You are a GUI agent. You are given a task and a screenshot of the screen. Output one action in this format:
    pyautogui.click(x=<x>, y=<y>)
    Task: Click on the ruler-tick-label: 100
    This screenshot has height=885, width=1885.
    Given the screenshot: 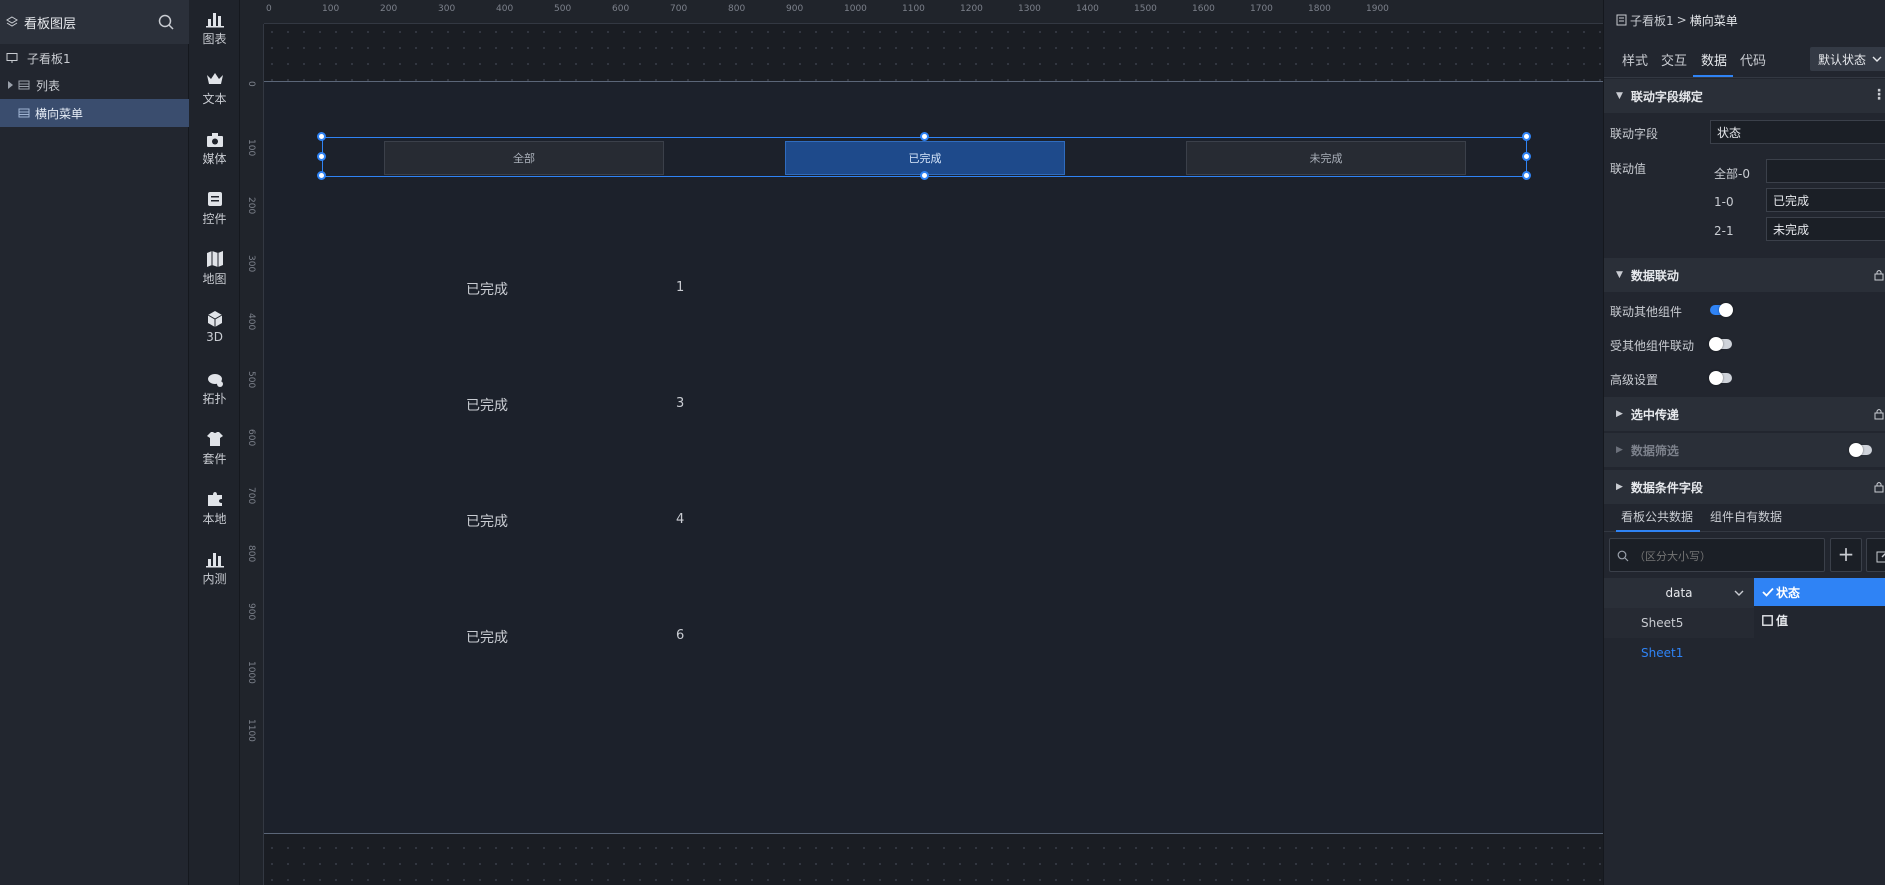 What is the action you would take?
    pyautogui.click(x=331, y=9)
    